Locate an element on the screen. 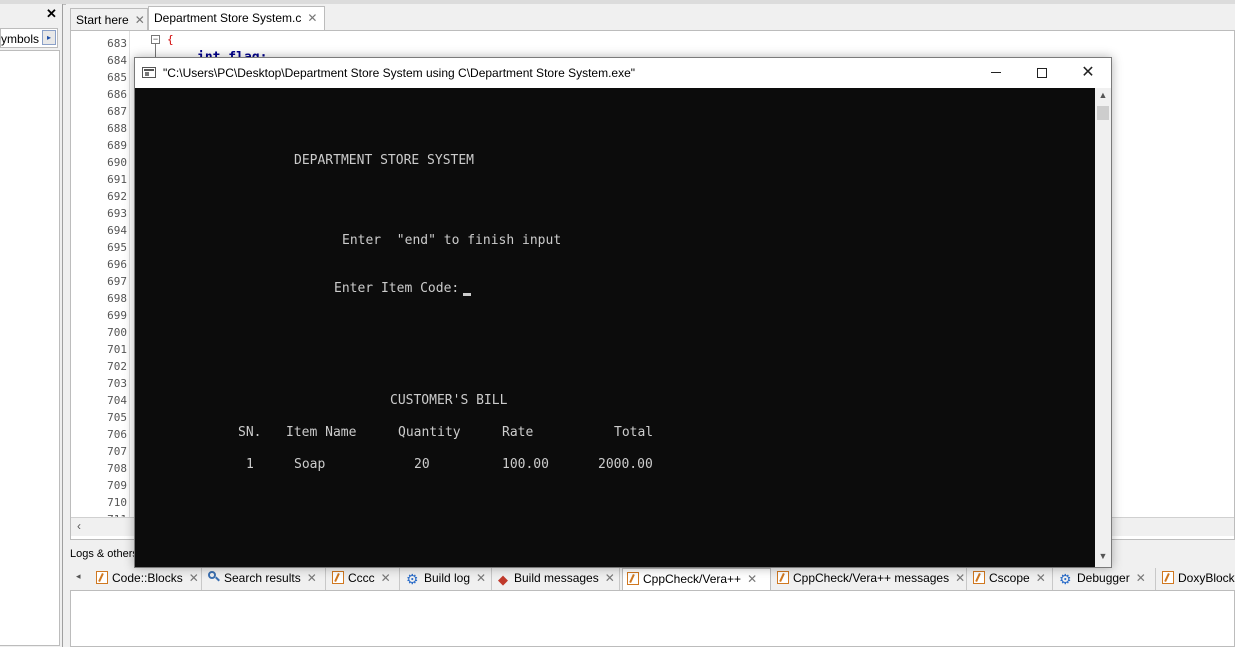  tab-department-store-system: Department Store System.c ✕ is located at coordinates (236, 18).